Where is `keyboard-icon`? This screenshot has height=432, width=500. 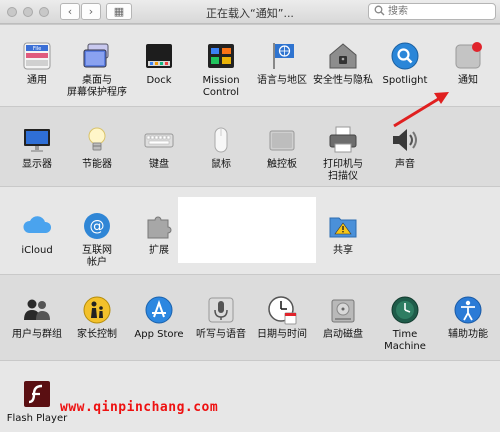
keyboard-icon is located at coordinates (159, 140).